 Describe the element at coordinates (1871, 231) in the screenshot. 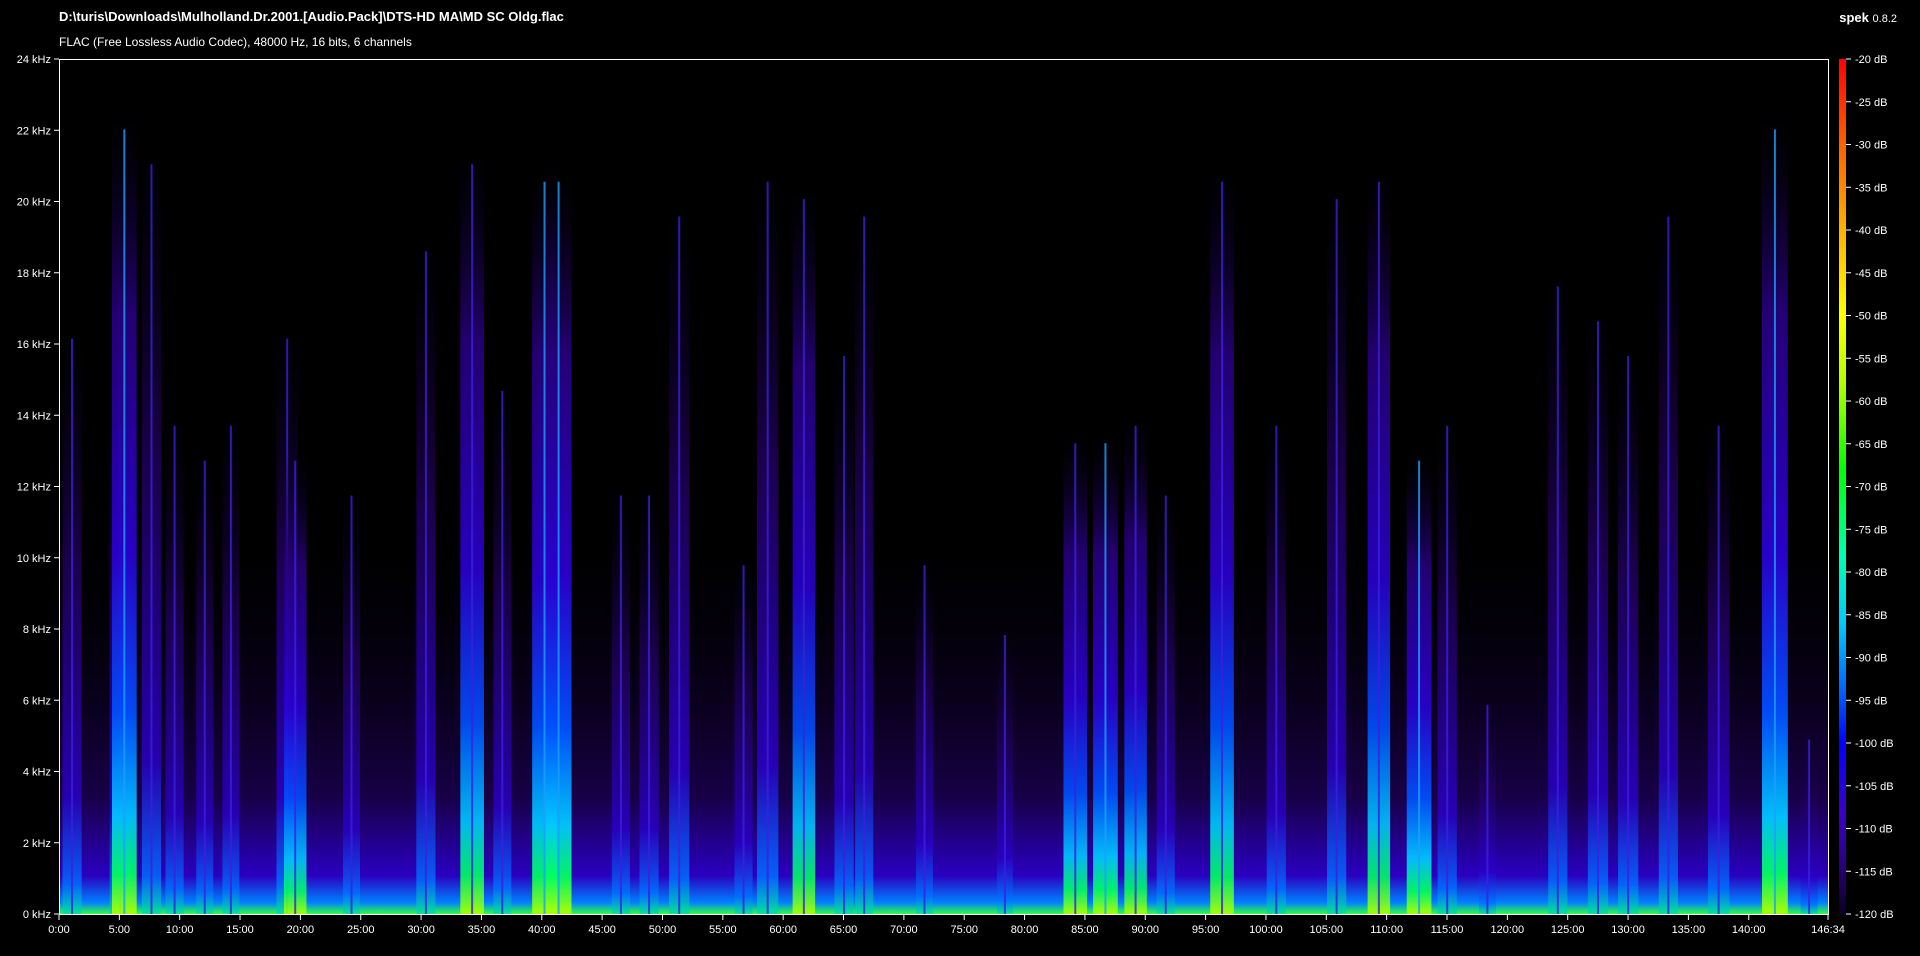

I see `colorbar-tick-label: -40 dB` at that location.